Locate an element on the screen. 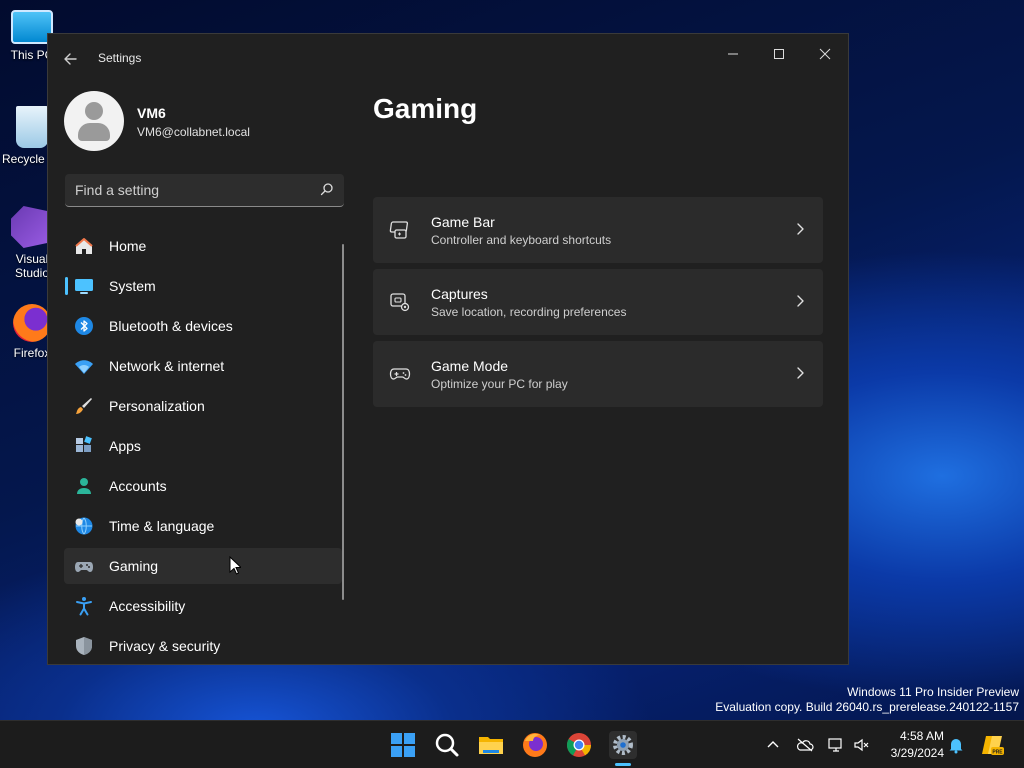 The height and width of the screenshot is (768, 1024). sidebar-item-network: Network & internet is located at coordinates (203, 366).